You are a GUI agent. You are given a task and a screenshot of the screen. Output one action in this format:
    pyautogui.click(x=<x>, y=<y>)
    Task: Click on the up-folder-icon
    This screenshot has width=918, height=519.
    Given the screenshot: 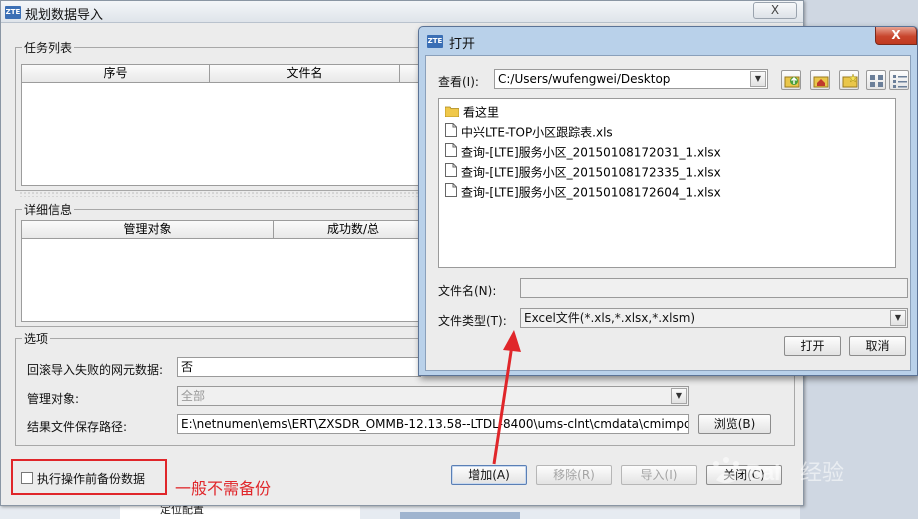 What is the action you would take?
    pyautogui.click(x=791, y=80)
    